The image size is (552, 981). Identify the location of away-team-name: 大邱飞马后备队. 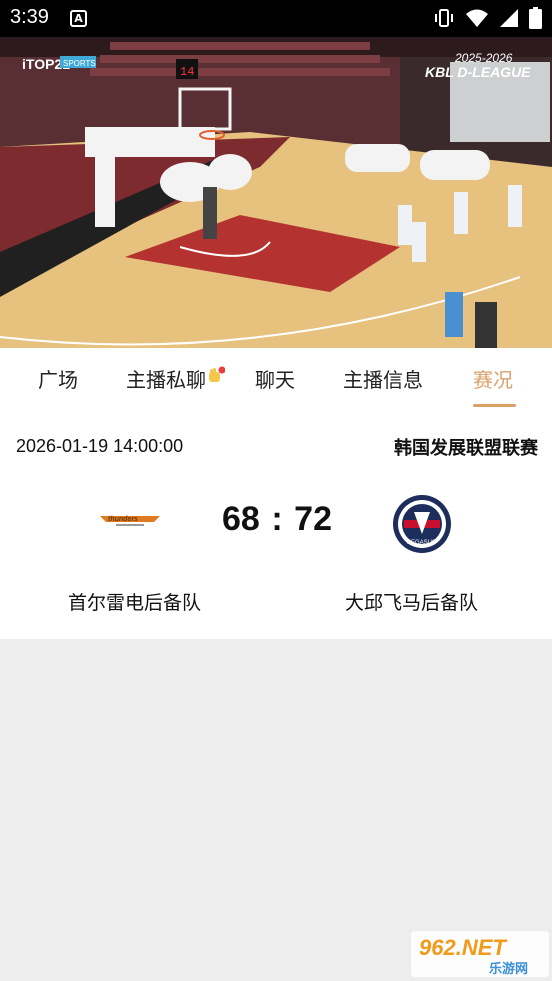
(412, 603).